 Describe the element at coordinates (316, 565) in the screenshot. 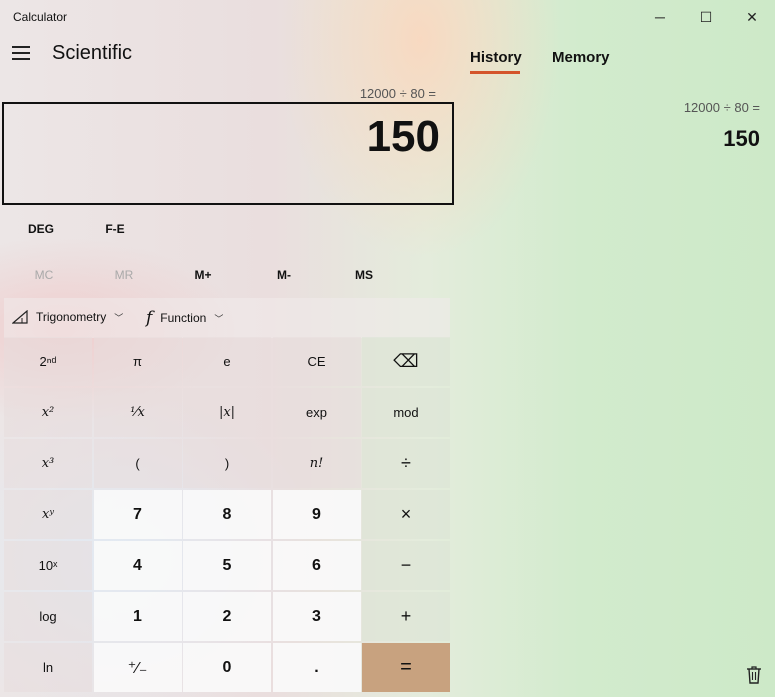

I see `digit-6-button: 6` at that location.